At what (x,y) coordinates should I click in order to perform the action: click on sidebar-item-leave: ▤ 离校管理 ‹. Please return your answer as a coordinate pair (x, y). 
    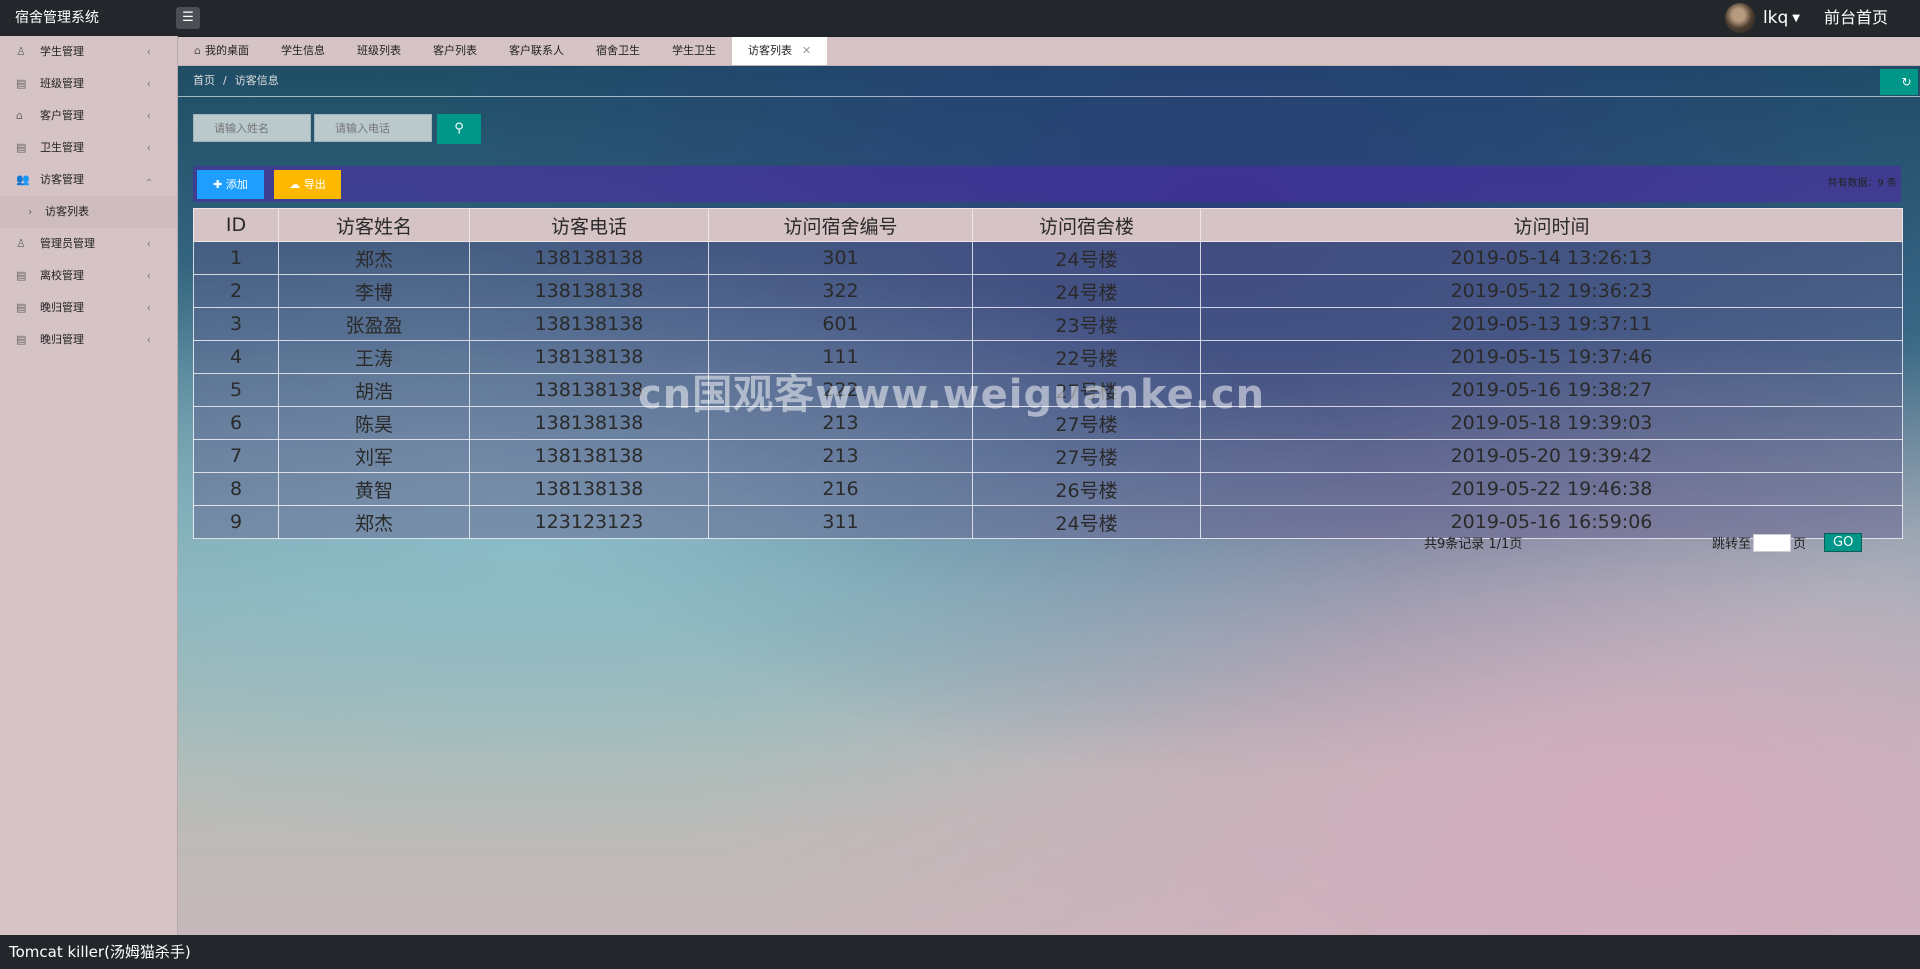
    Looking at the image, I should click on (88, 276).